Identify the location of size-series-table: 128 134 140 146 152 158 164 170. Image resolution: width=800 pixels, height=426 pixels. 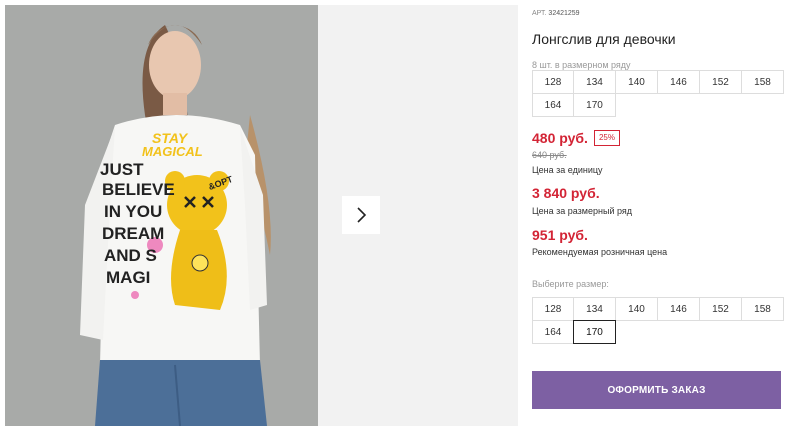
(658, 93).